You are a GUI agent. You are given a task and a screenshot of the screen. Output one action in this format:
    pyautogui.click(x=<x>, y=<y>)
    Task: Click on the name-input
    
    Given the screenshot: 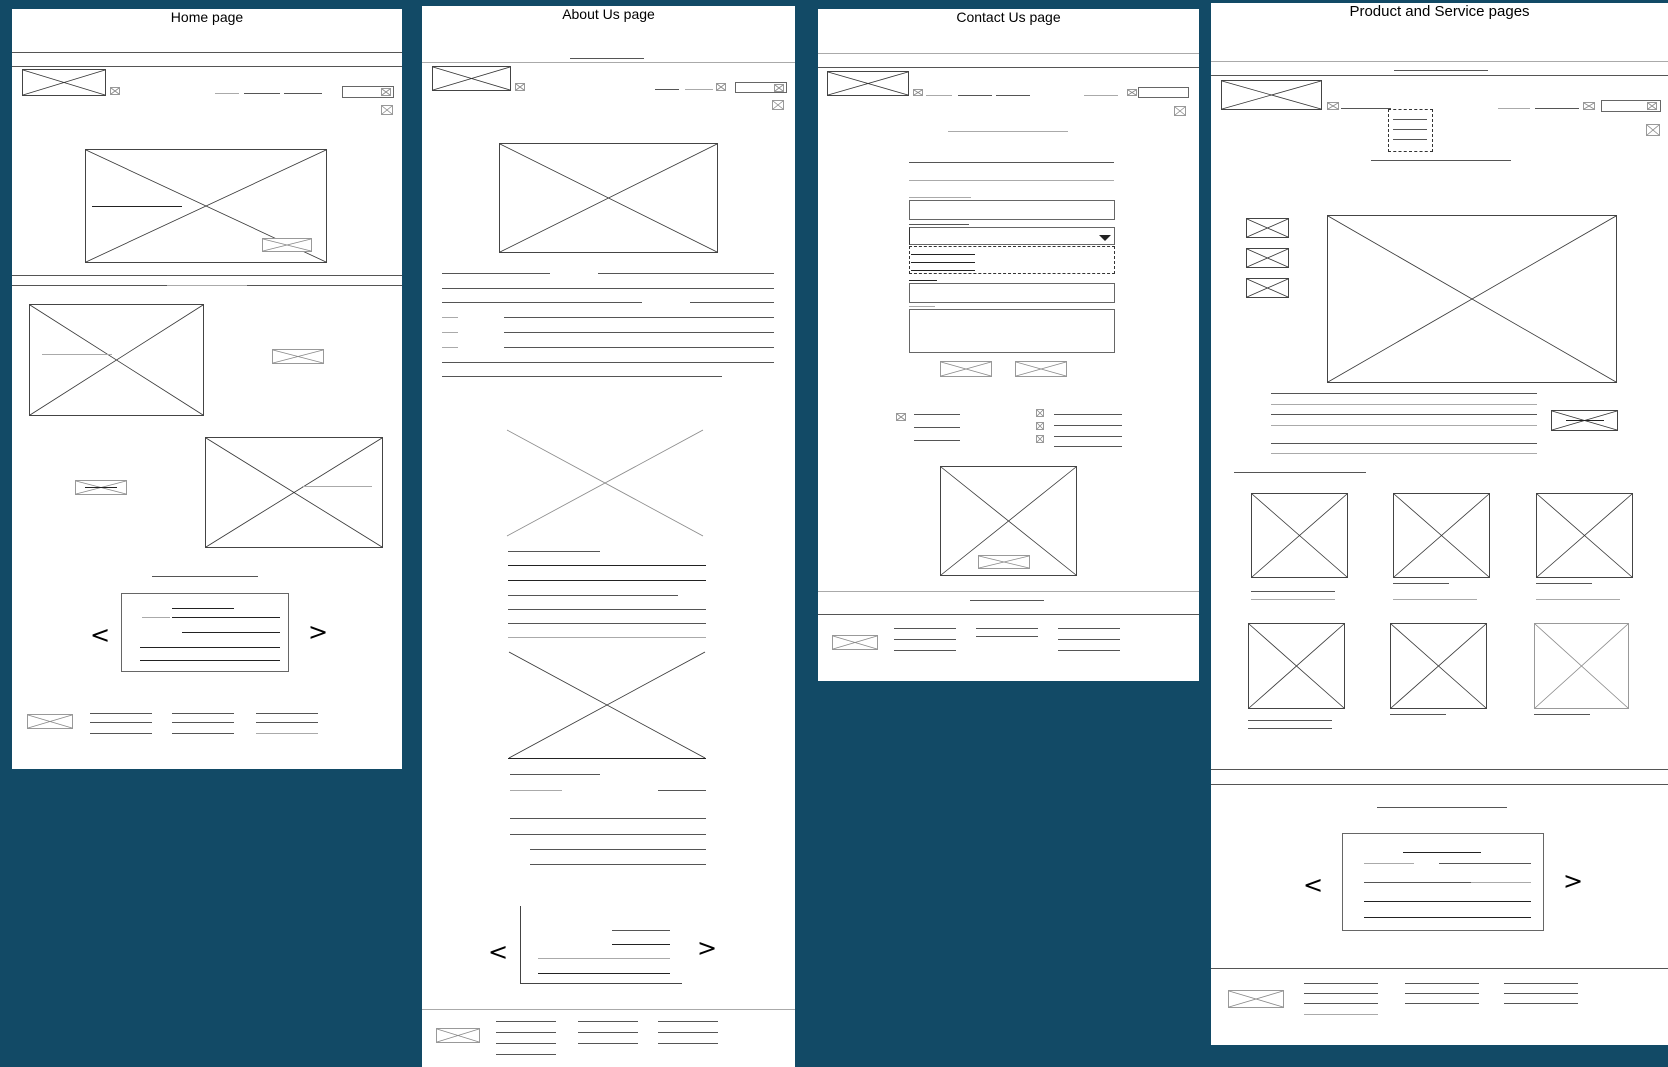 What is the action you would take?
    pyautogui.click(x=1012, y=210)
    